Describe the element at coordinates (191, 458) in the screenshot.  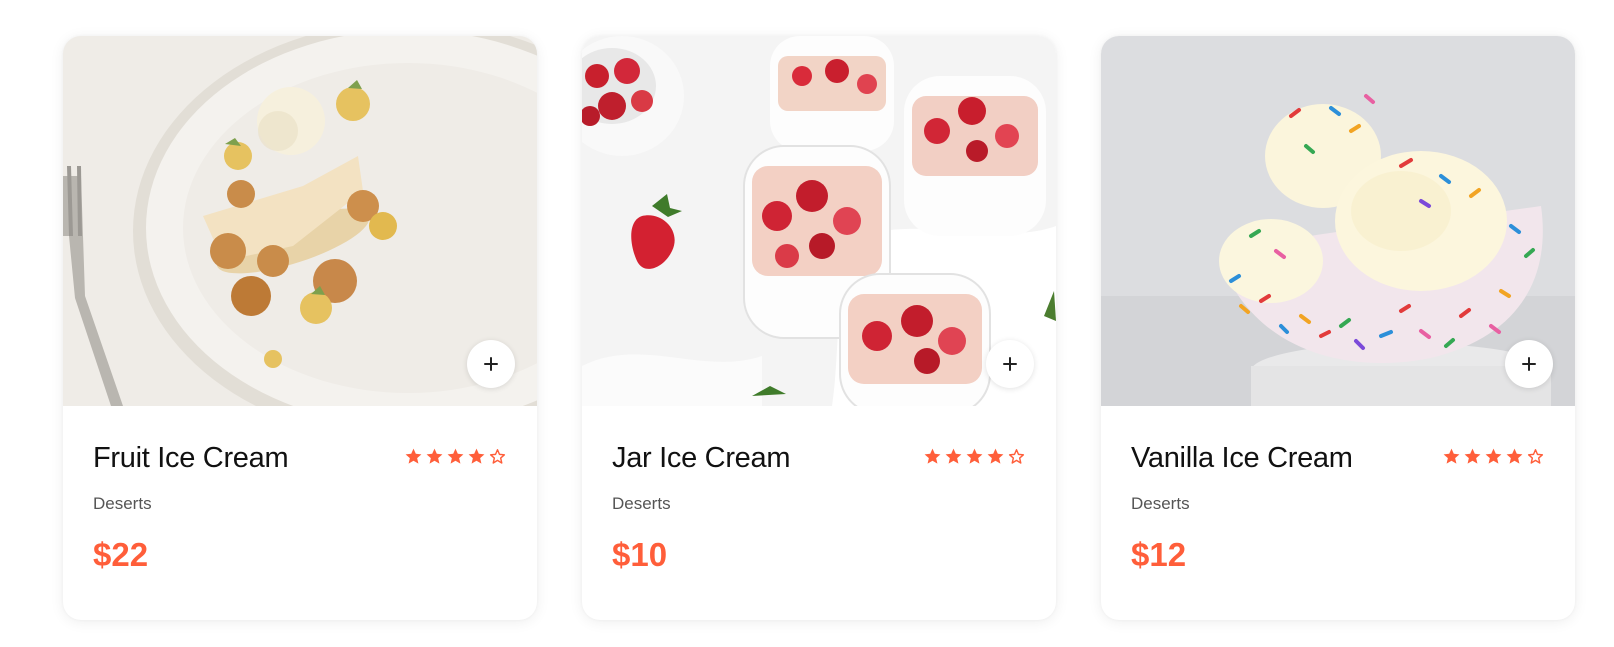
I see `product-title: Fruit Ice Cream` at that location.